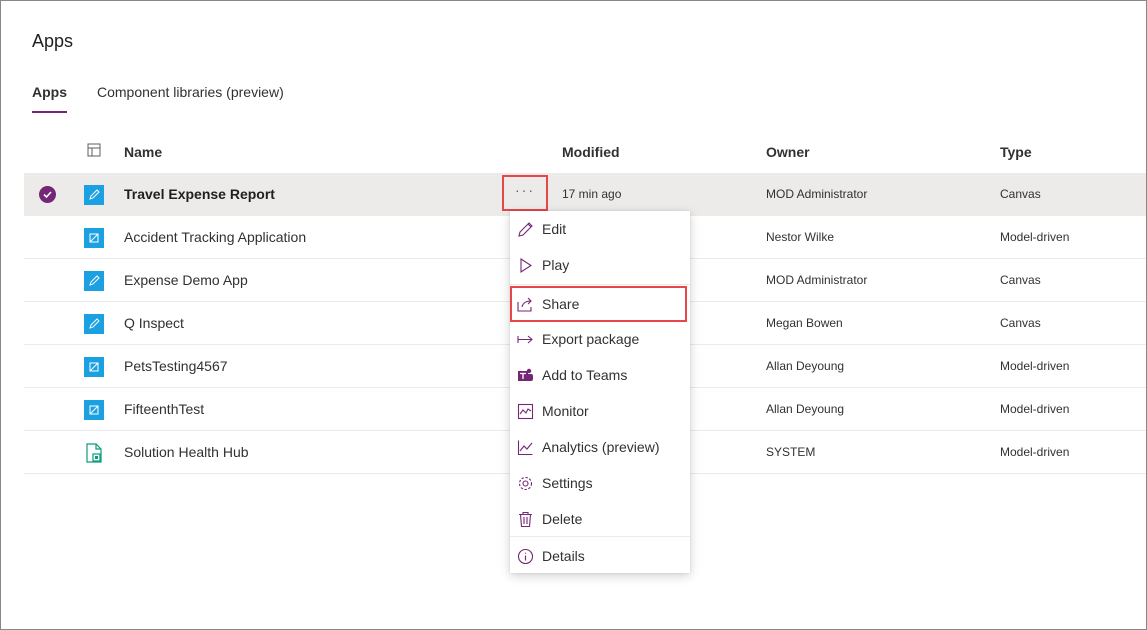 This screenshot has height=630, width=1147. I want to click on info-icon, so click(525, 556).